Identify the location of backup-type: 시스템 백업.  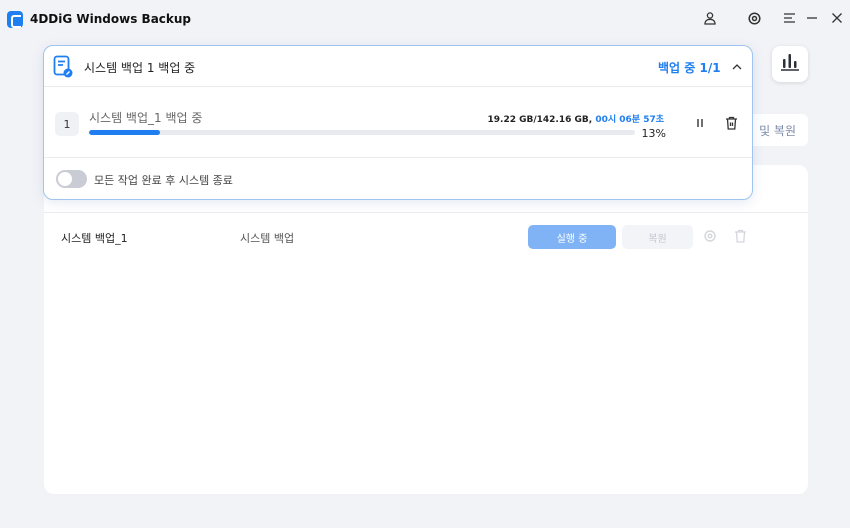
(267, 238).